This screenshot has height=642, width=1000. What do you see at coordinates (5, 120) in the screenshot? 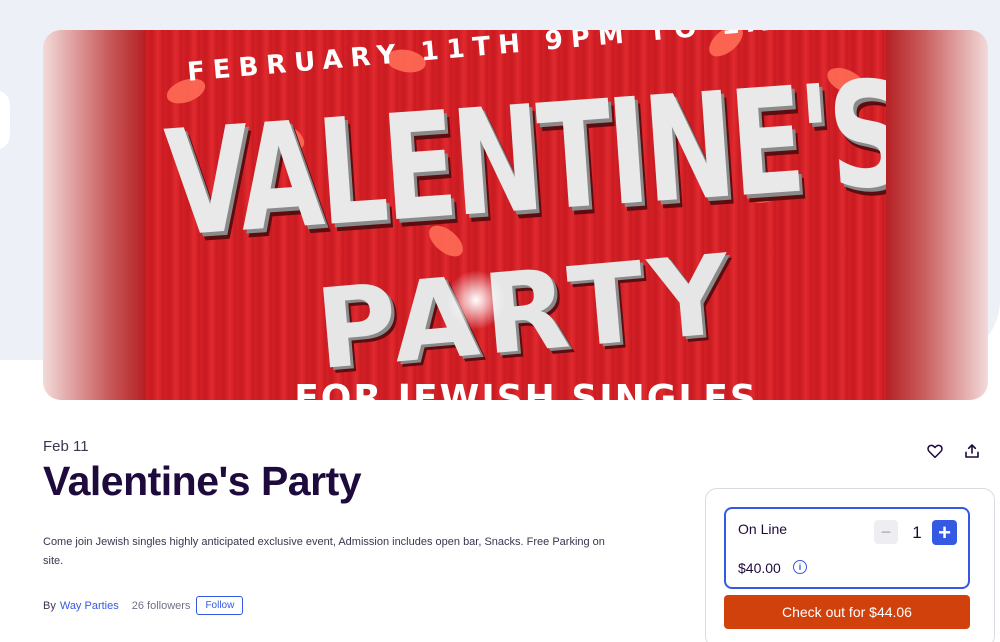
I see `page-background-notch` at bounding box center [5, 120].